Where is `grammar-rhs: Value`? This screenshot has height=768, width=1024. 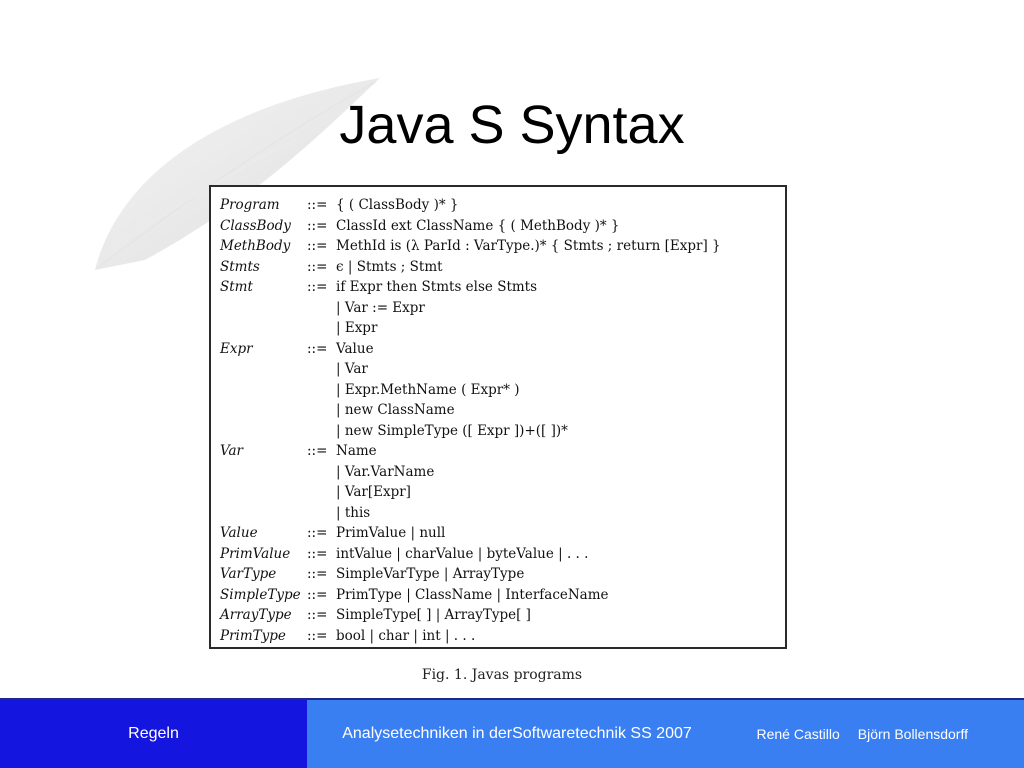 grammar-rhs: Value is located at coordinates (355, 348).